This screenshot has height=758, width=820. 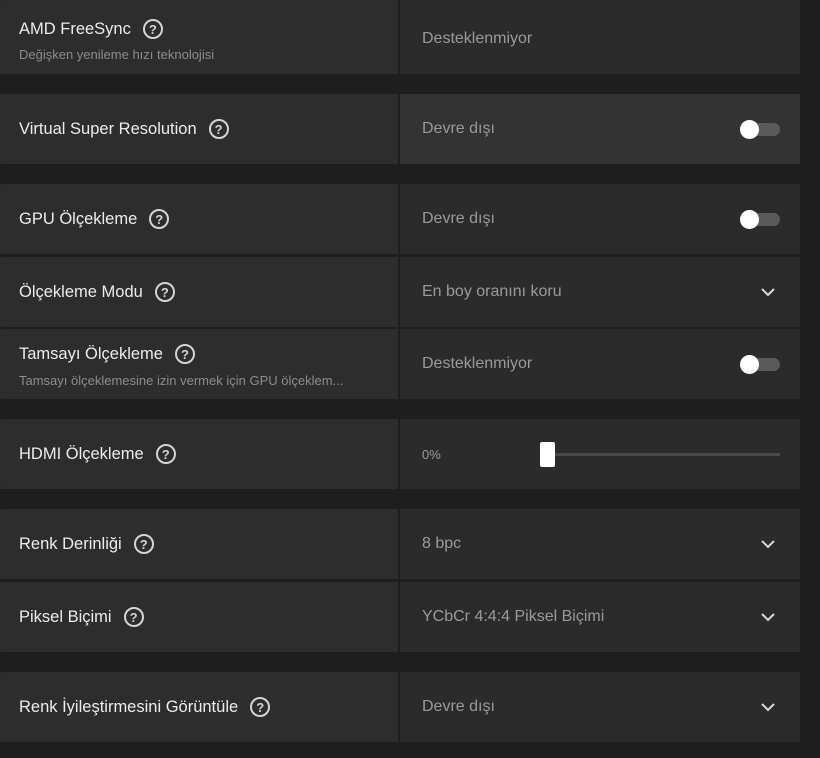 I want to click on setting-row-gpu-scaling: GPU Ölçekleme ? Devre dışı, so click(x=400, y=219).